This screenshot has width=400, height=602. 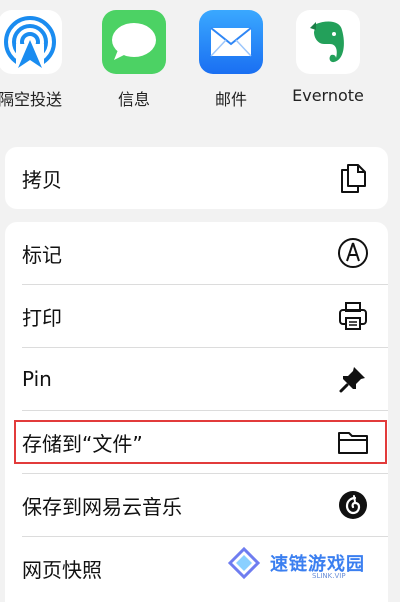 I want to click on highlight-box, so click(x=200, y=442).